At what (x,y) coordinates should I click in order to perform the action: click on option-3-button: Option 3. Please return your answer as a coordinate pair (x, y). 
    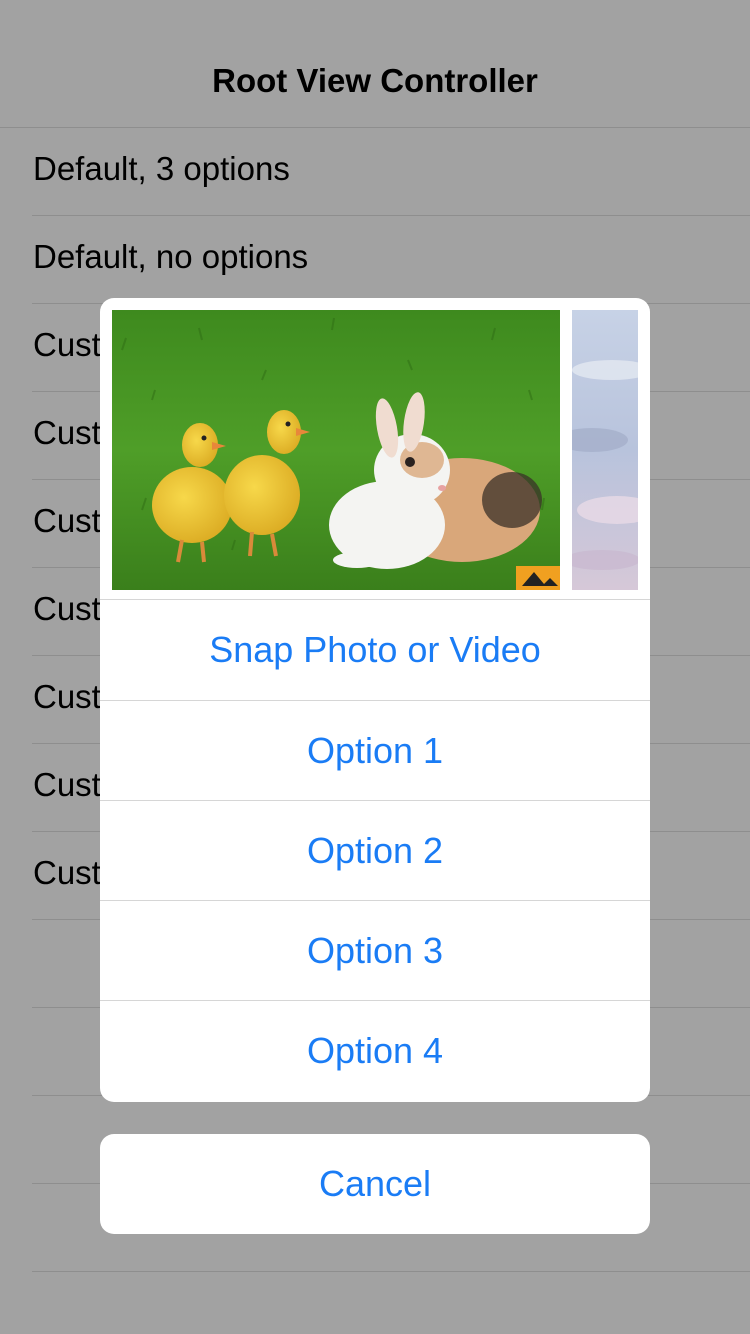
    Looking at the image, I should click on (375, 950).